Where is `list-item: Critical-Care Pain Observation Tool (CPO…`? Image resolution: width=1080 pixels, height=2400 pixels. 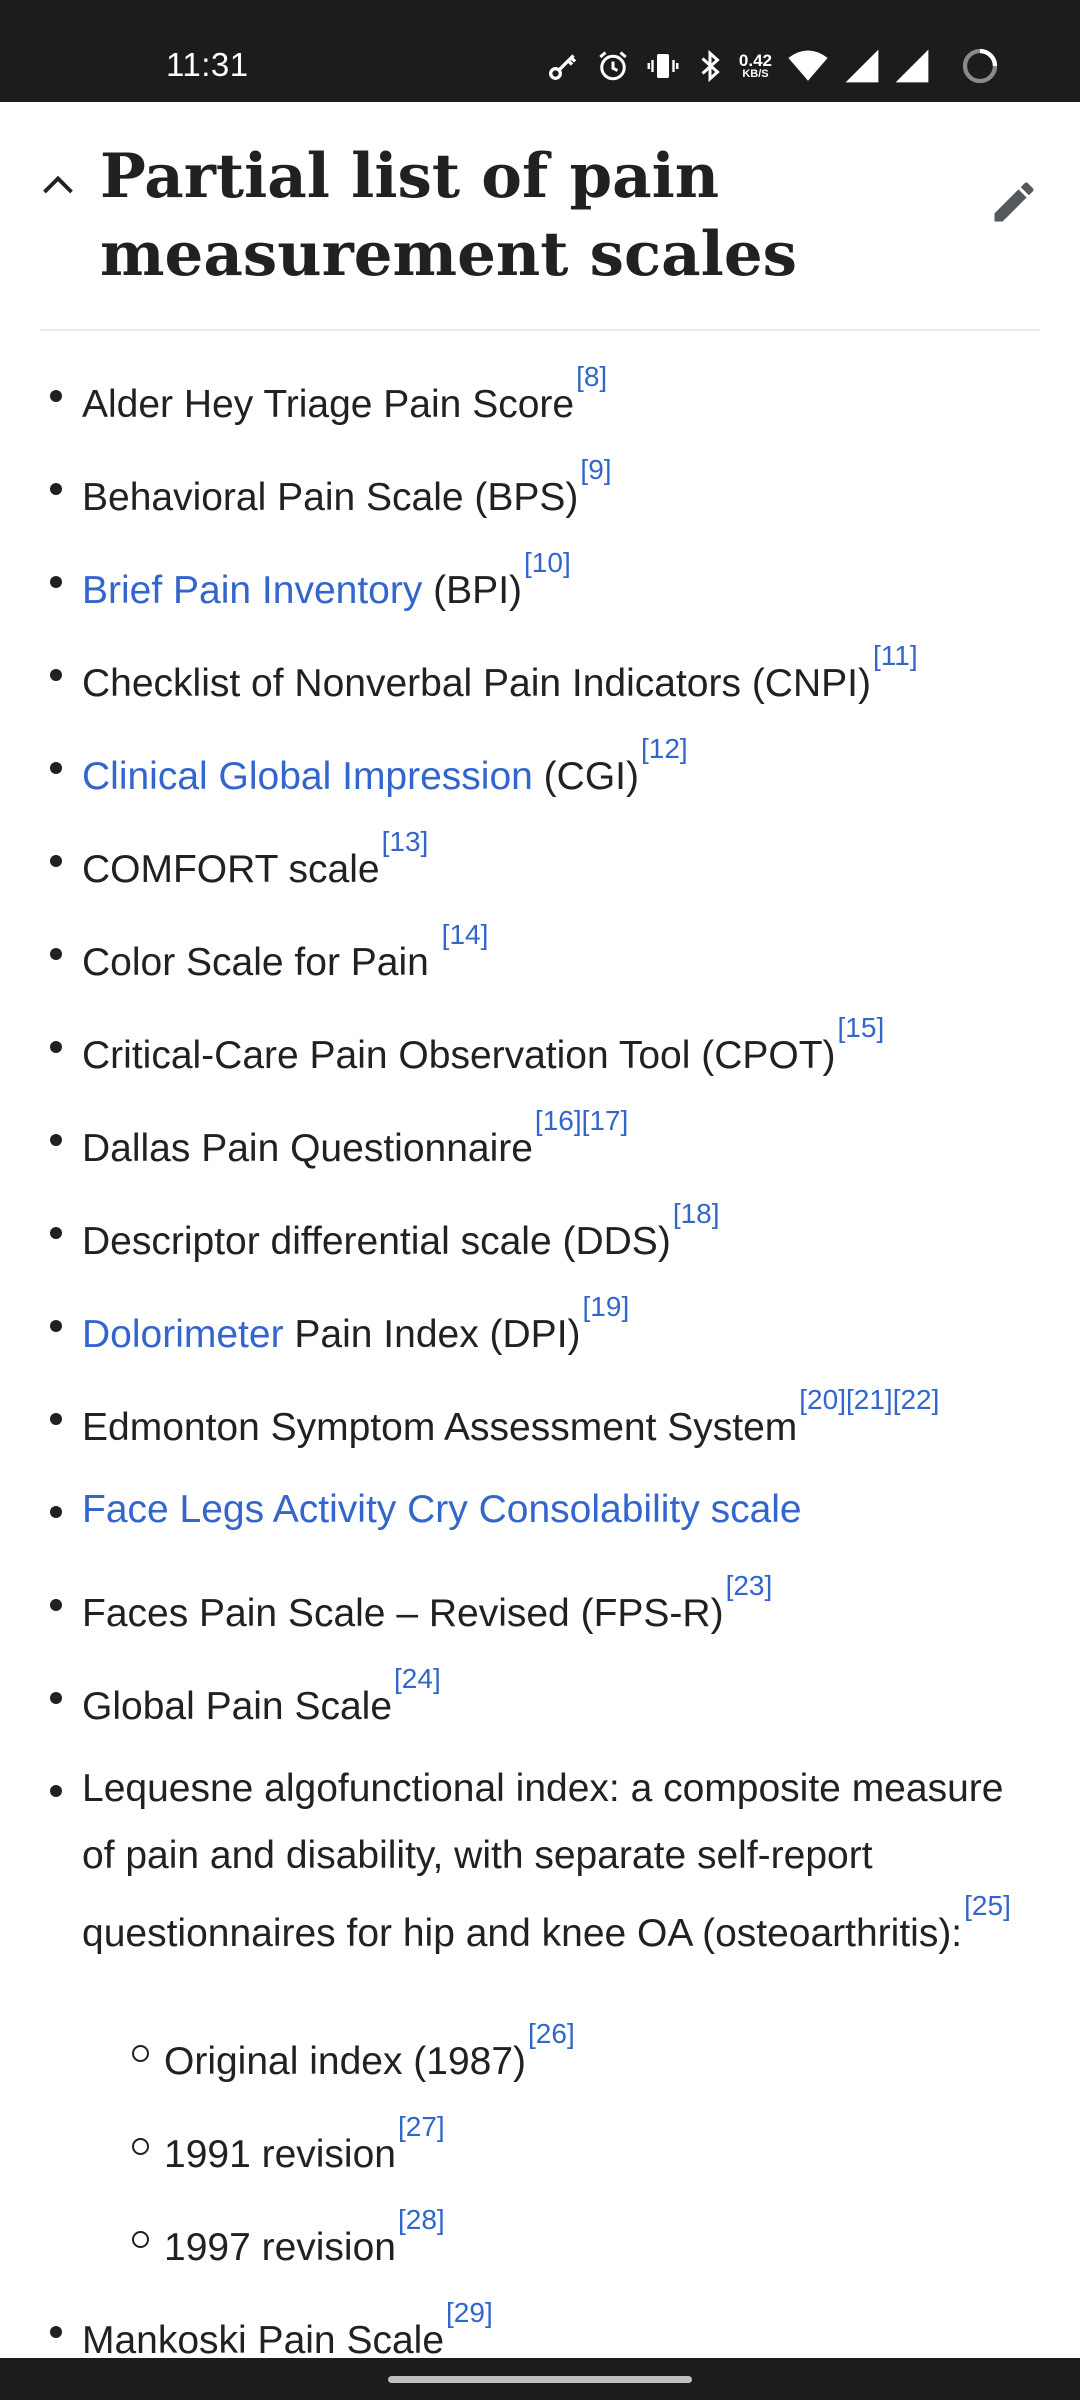
list-item: Critical-Care Pain Observation Tool (CPO… is located at coordinates (536, 1050).